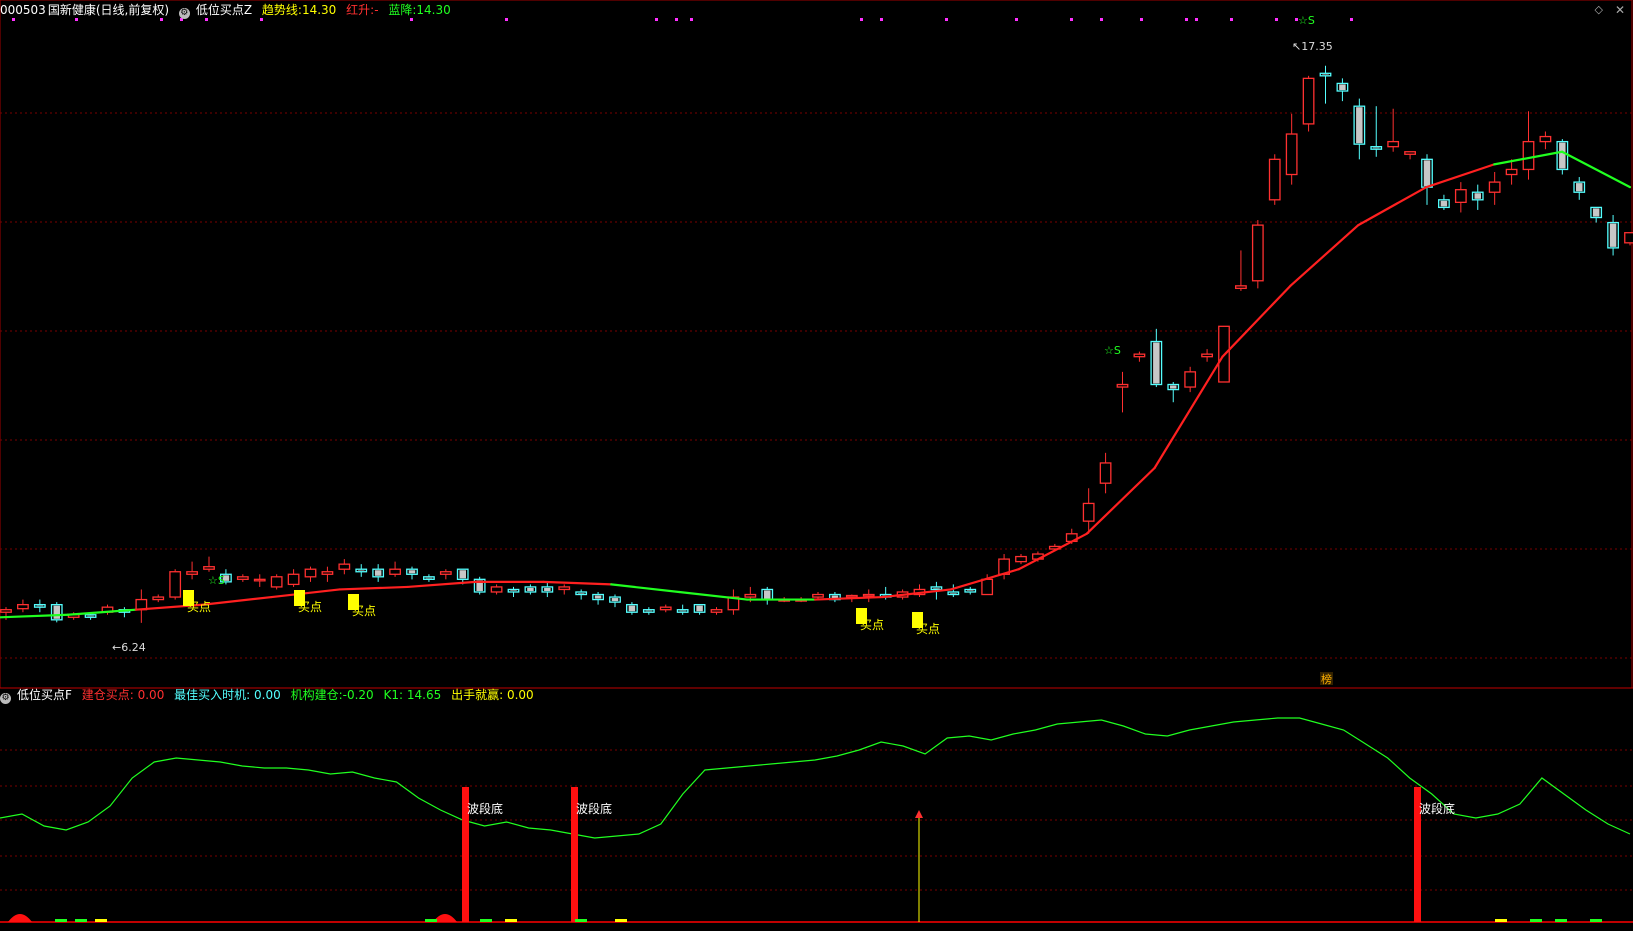 This screenshot has height=931, width=1633. Describe the element at coordinates (132, 10) in the screenshot. I see `period-label: (日线,前复权)` at that location.